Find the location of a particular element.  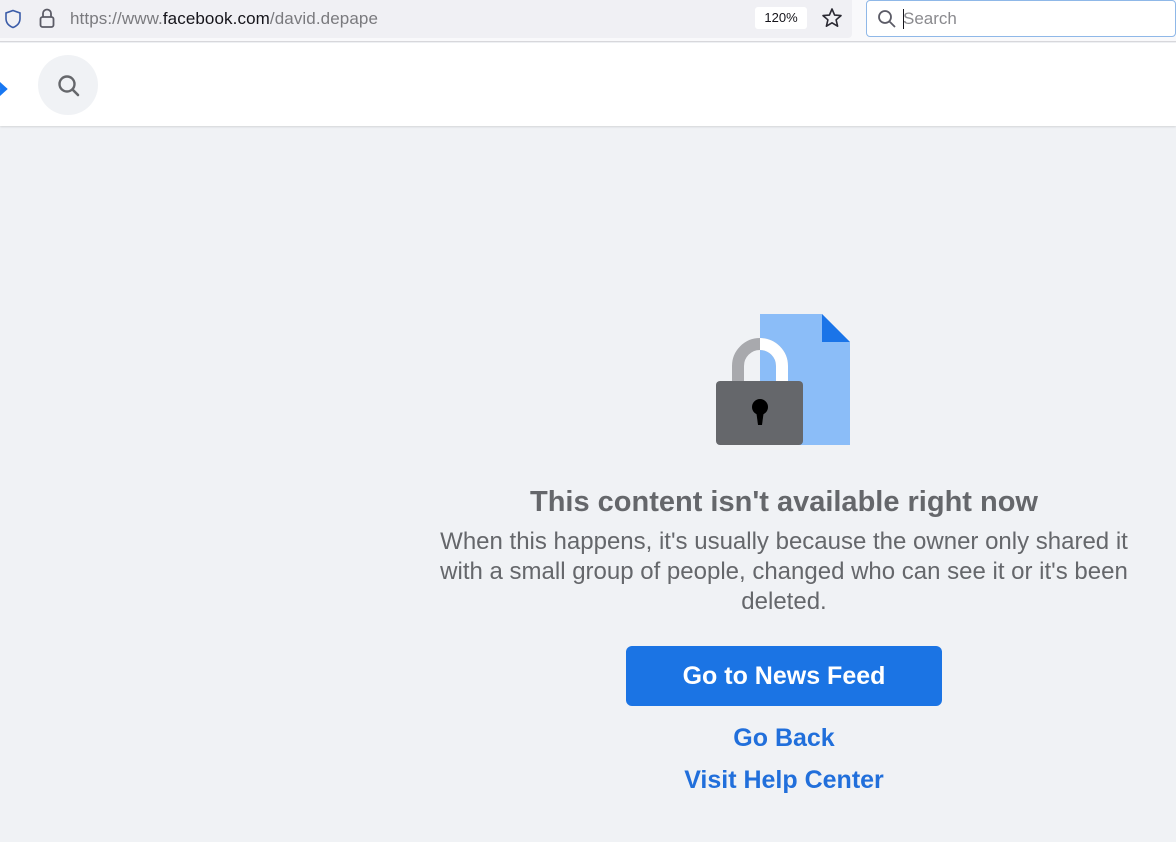

go-to-news-feed-button: Go to News Feed is located at coordinates (784, 676).